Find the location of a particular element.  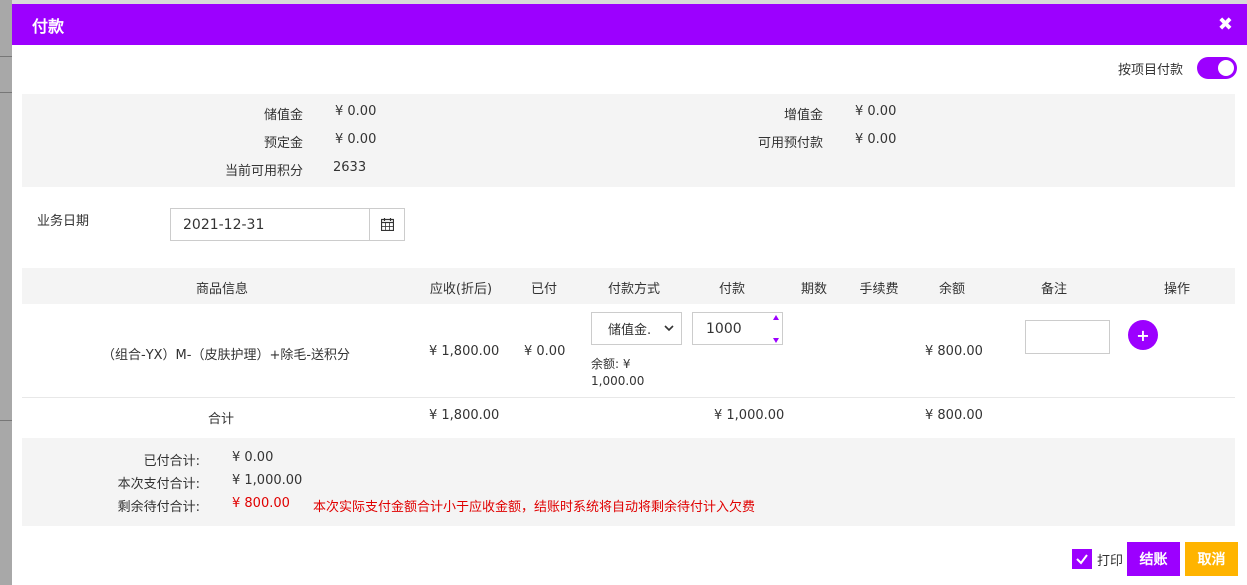

column-header: 付款方式 is located at coordinates (634, 289).